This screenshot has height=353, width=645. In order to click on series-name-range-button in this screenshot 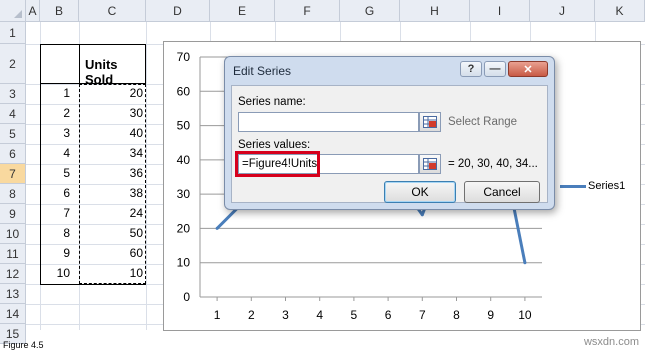, I will do `click(430, 122)`.